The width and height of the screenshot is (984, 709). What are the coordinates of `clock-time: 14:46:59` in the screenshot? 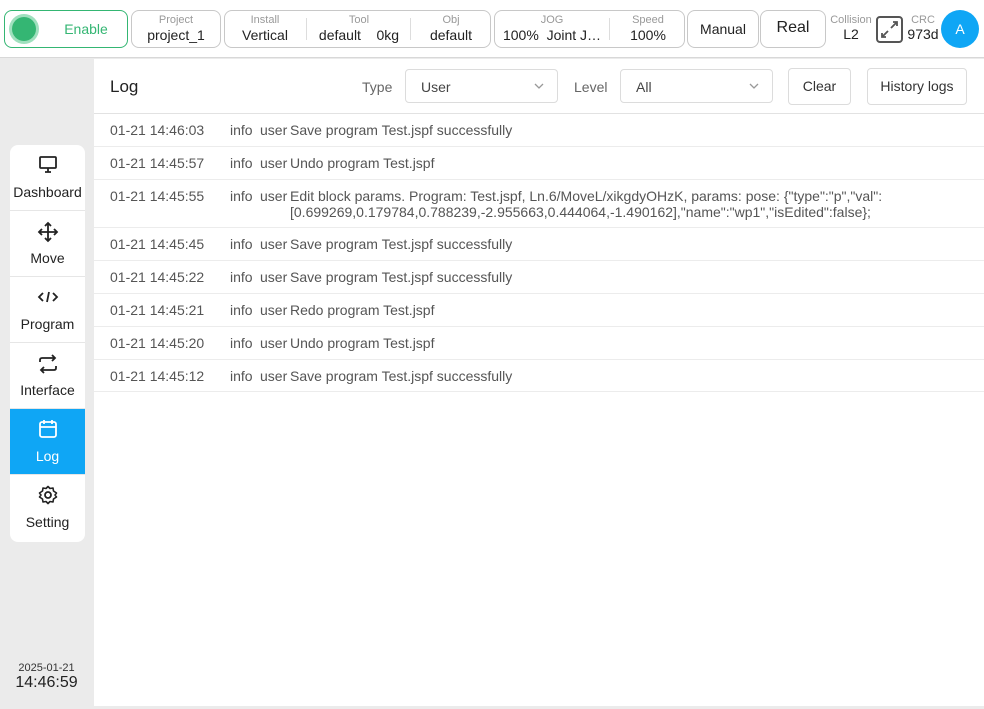 It's located at (46, 682).